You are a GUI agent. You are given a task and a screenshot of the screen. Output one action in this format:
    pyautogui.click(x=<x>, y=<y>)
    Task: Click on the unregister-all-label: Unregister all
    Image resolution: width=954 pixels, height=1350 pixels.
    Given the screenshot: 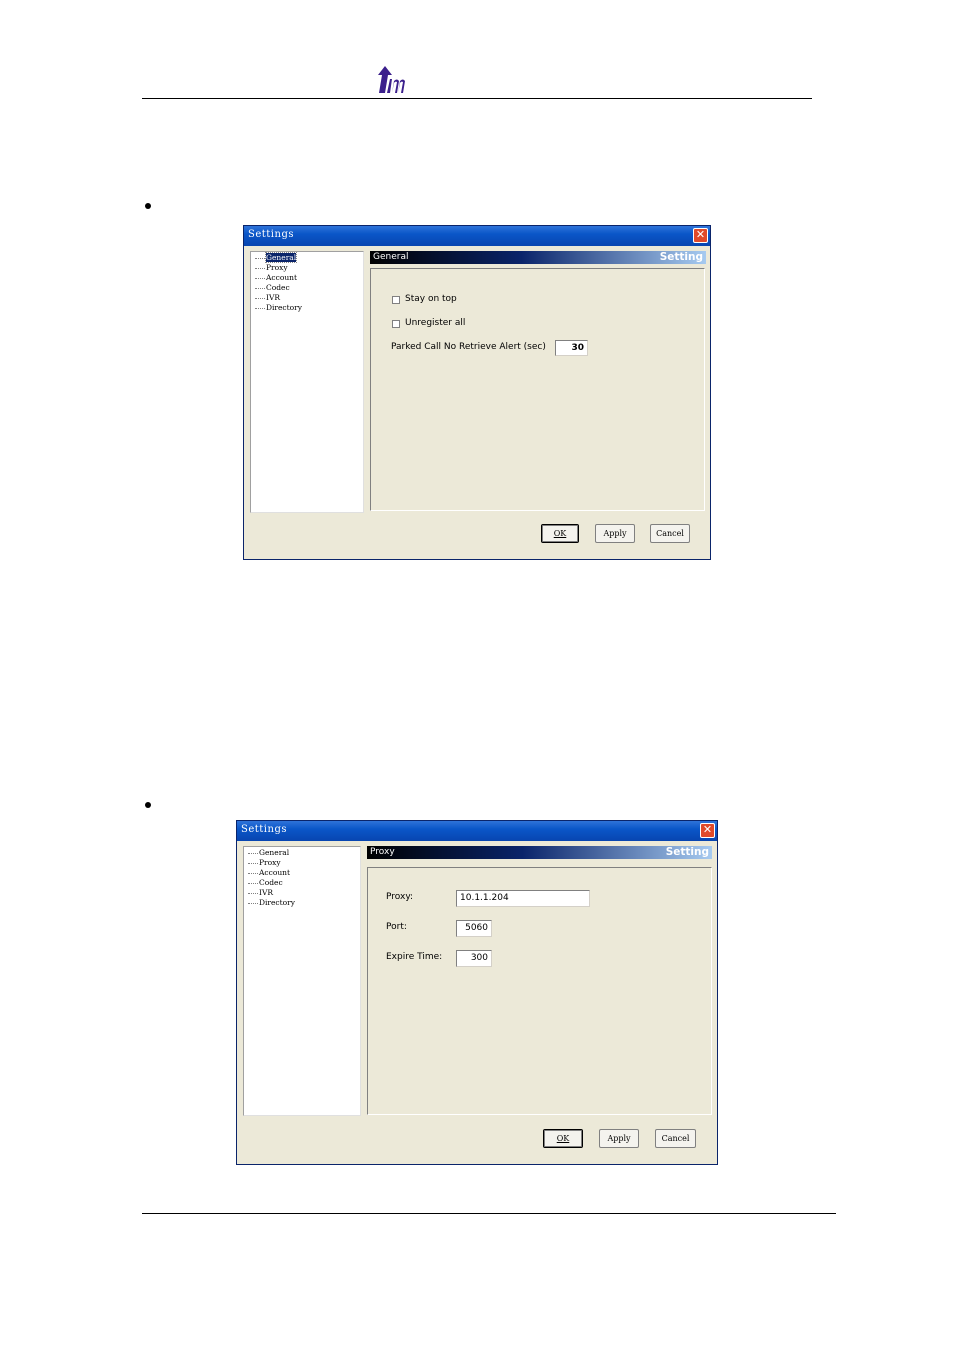 What is the action you would take?
    pyautogui.click(x=435, y=323)
    